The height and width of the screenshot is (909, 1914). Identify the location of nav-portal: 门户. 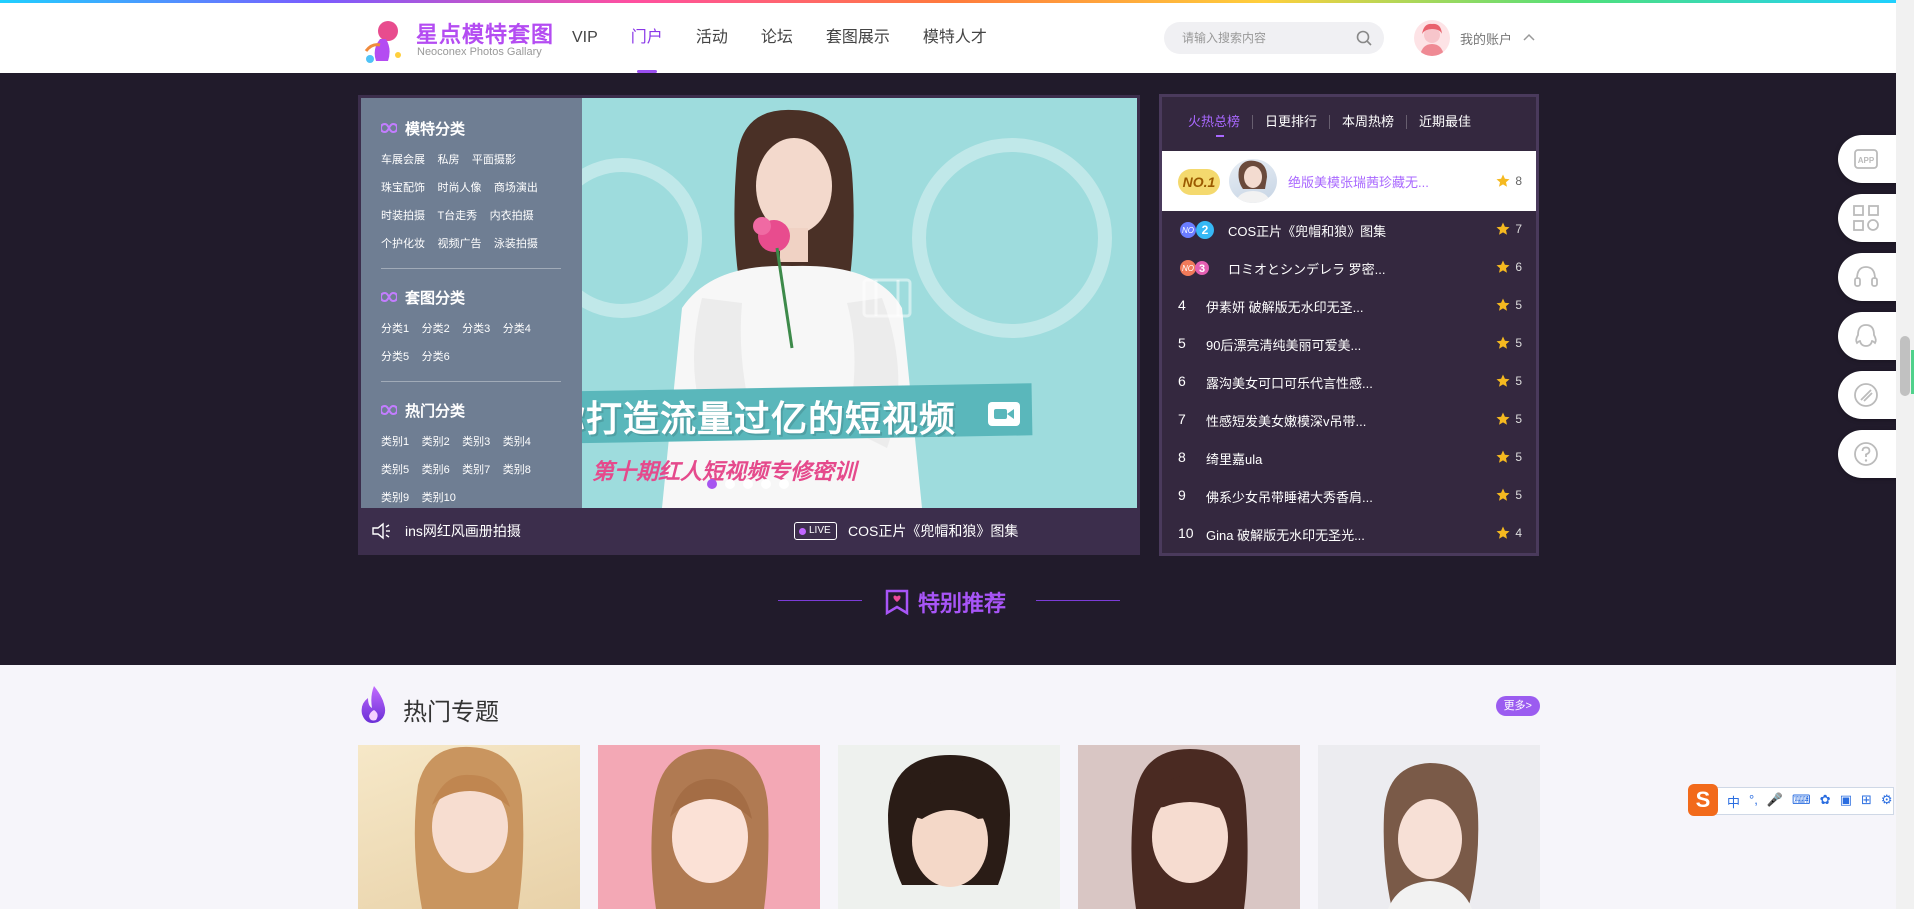
(647, 38).